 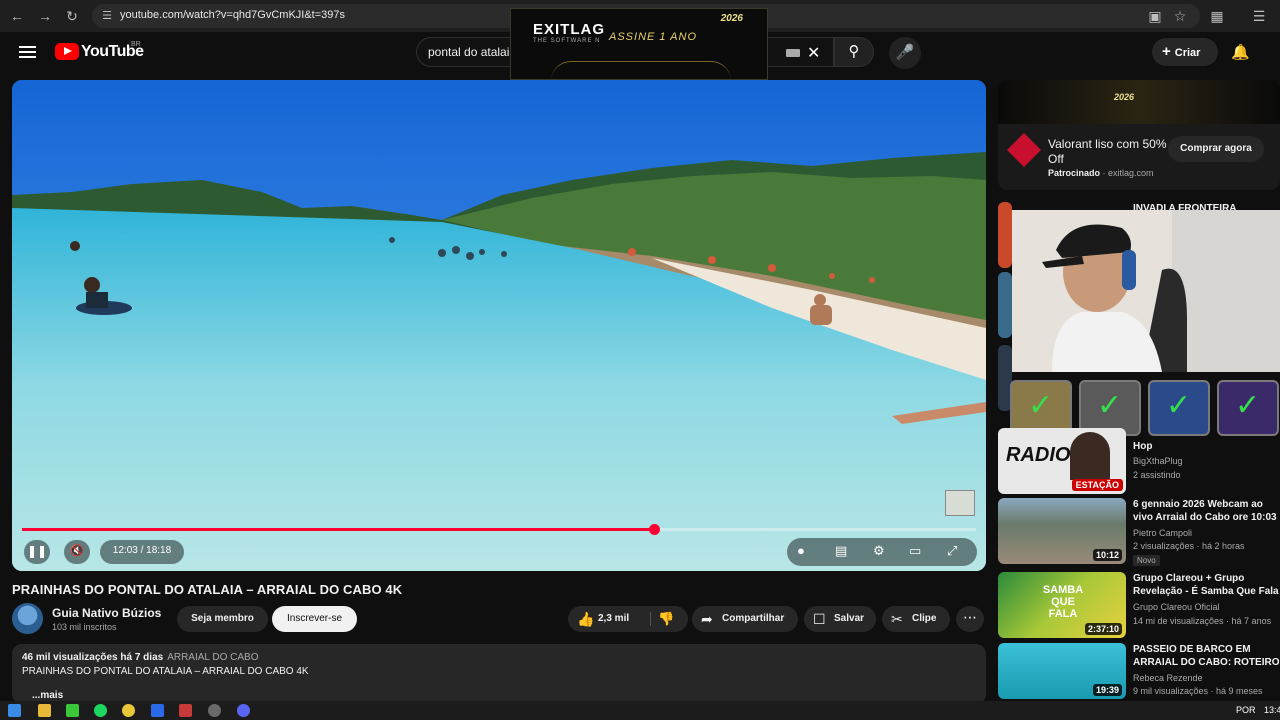 I want to click on youtube-logo-icon, so click(x=67, y=51).